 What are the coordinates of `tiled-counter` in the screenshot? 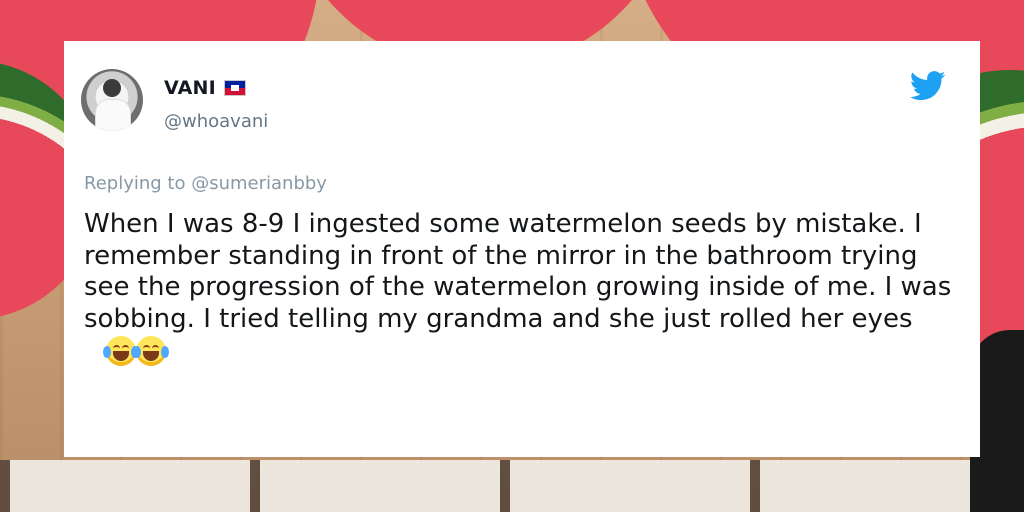 It's located at (512, 486).